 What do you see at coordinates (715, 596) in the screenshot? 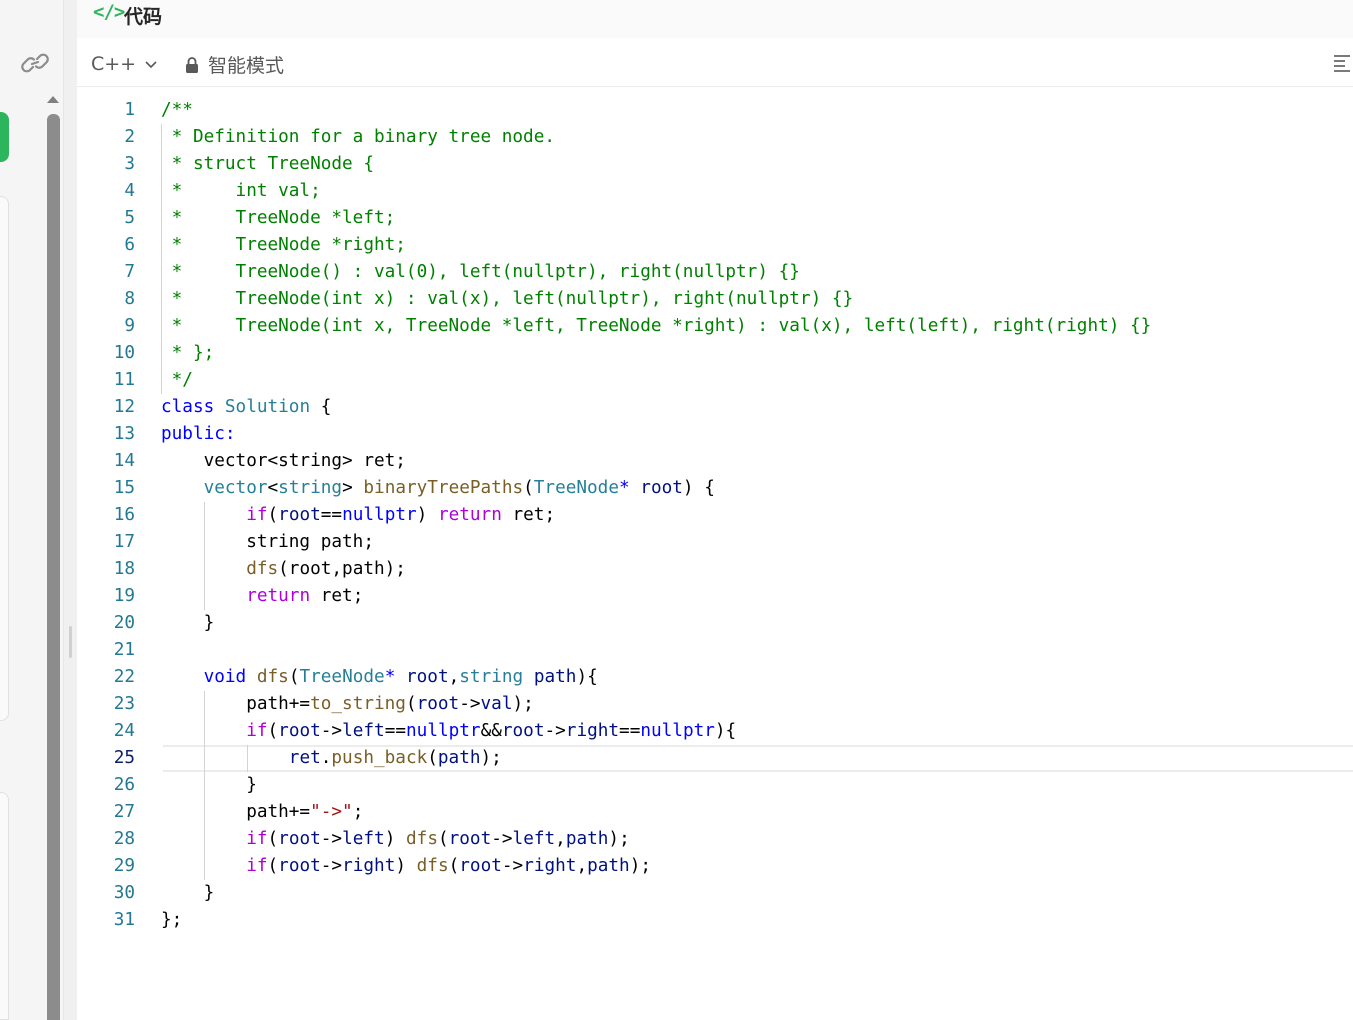
I see `code-line: 19 return ret;` at bounding box center [715, 596].